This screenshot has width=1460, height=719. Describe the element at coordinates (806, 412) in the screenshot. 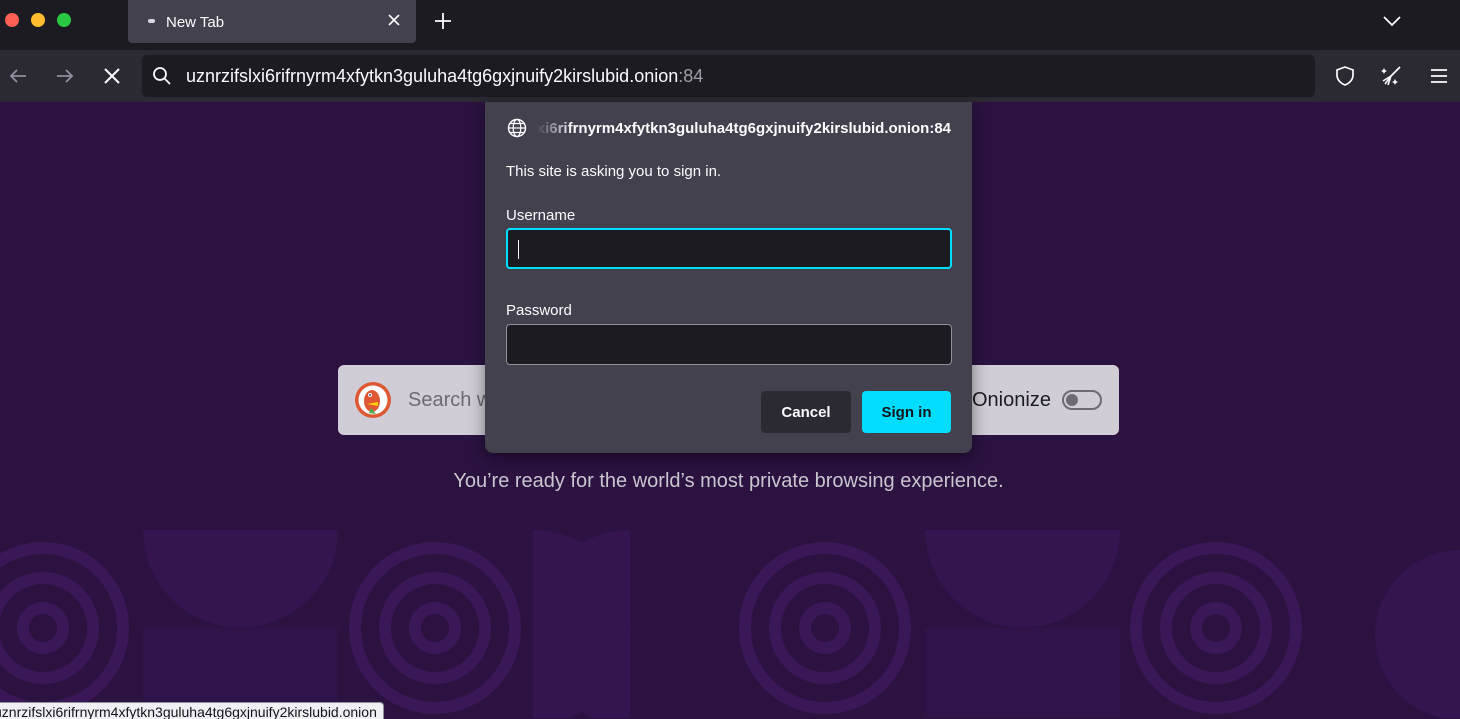

I see `cancel-button: Cancel` at that location.